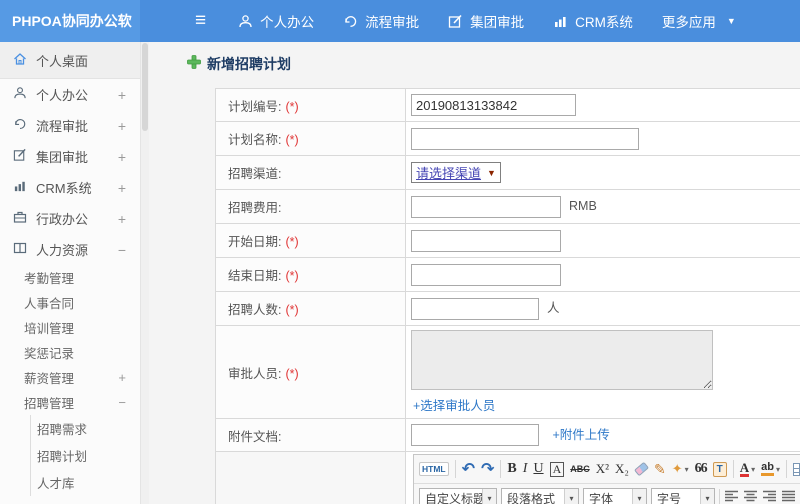 This screenshot has height=504, width=800. I want to click on custom-title-select: 自定义标题 ▾, so click(458, 495).